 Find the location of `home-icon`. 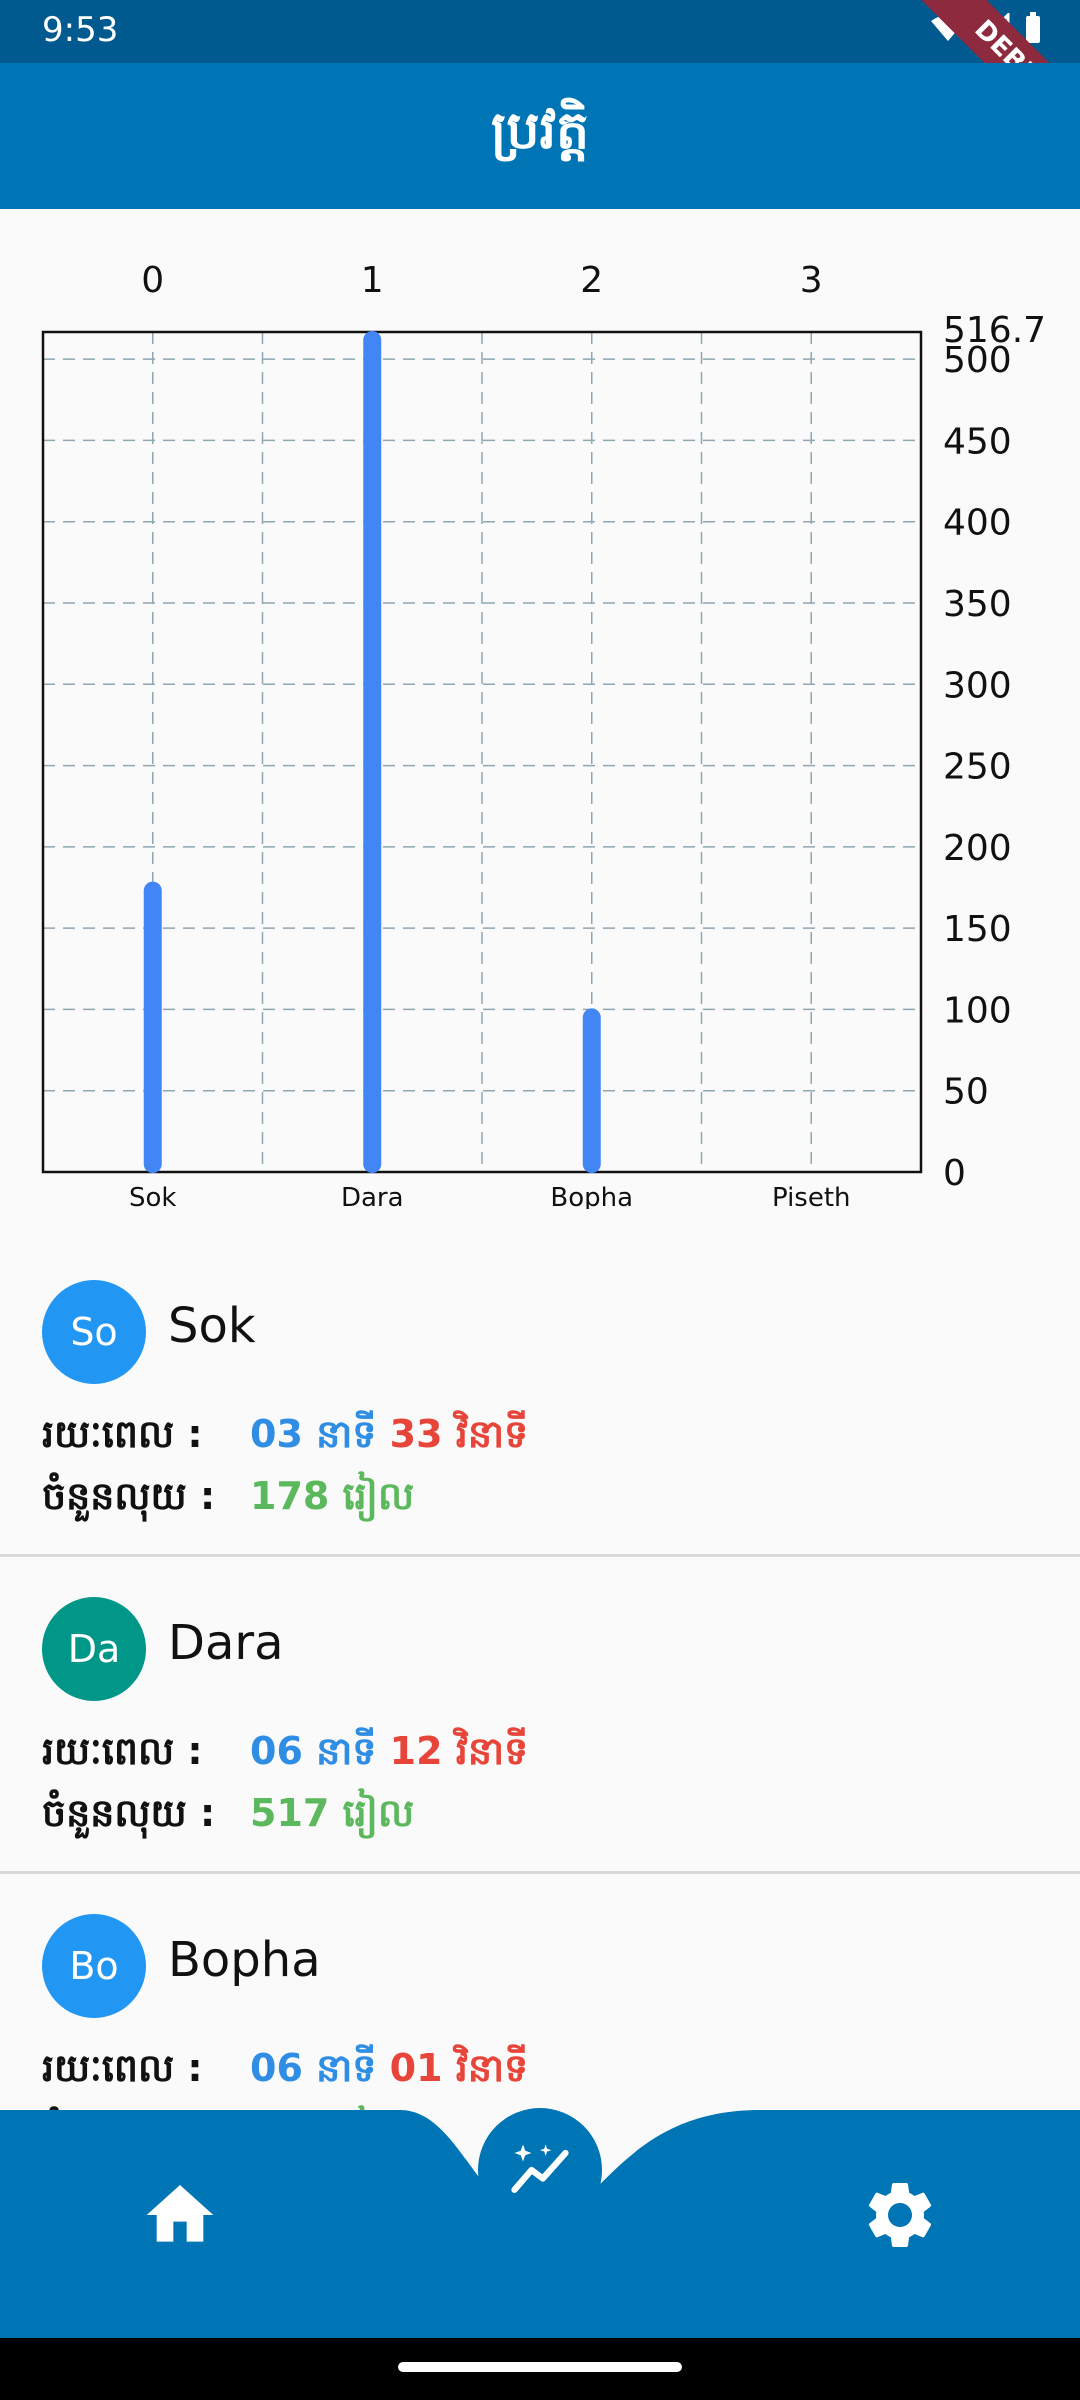

home-icon is located at coordinates (180, 2215).